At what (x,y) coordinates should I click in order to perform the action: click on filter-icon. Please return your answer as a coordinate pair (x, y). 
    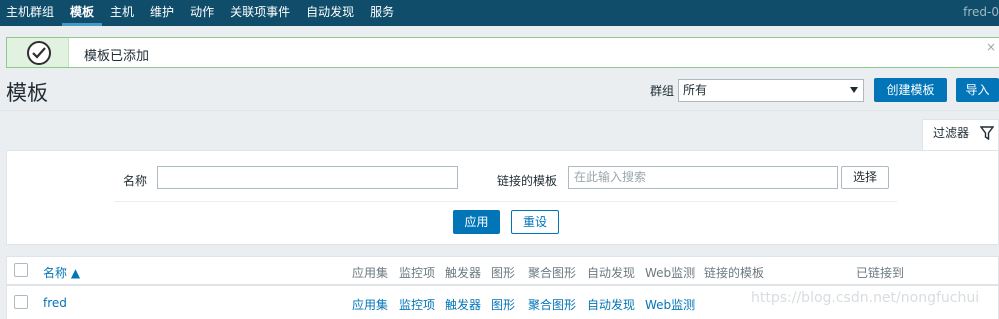
    Looking at the image, I should click on (987, 133).